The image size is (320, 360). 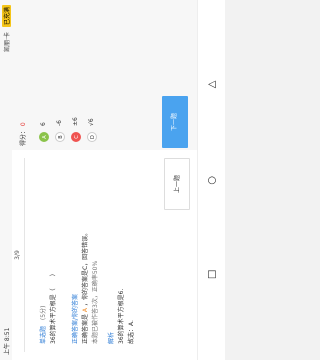 I want to click on analysis-answer: 故选：A., so click(x=131, y=332).